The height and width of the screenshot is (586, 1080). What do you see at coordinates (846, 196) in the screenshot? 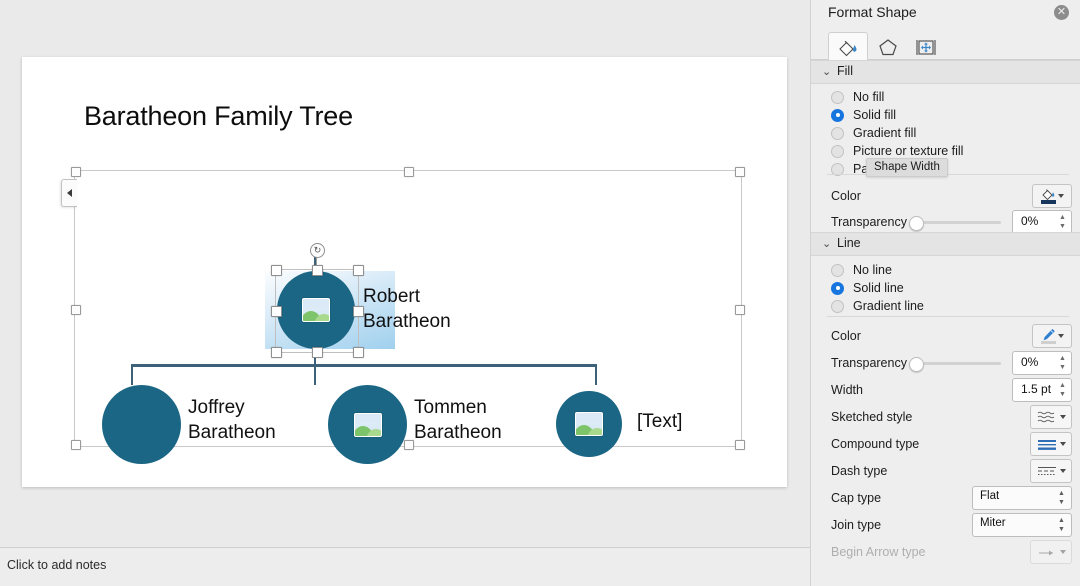
I see `fill-color-label: Color` at bounding box center [846, 196].